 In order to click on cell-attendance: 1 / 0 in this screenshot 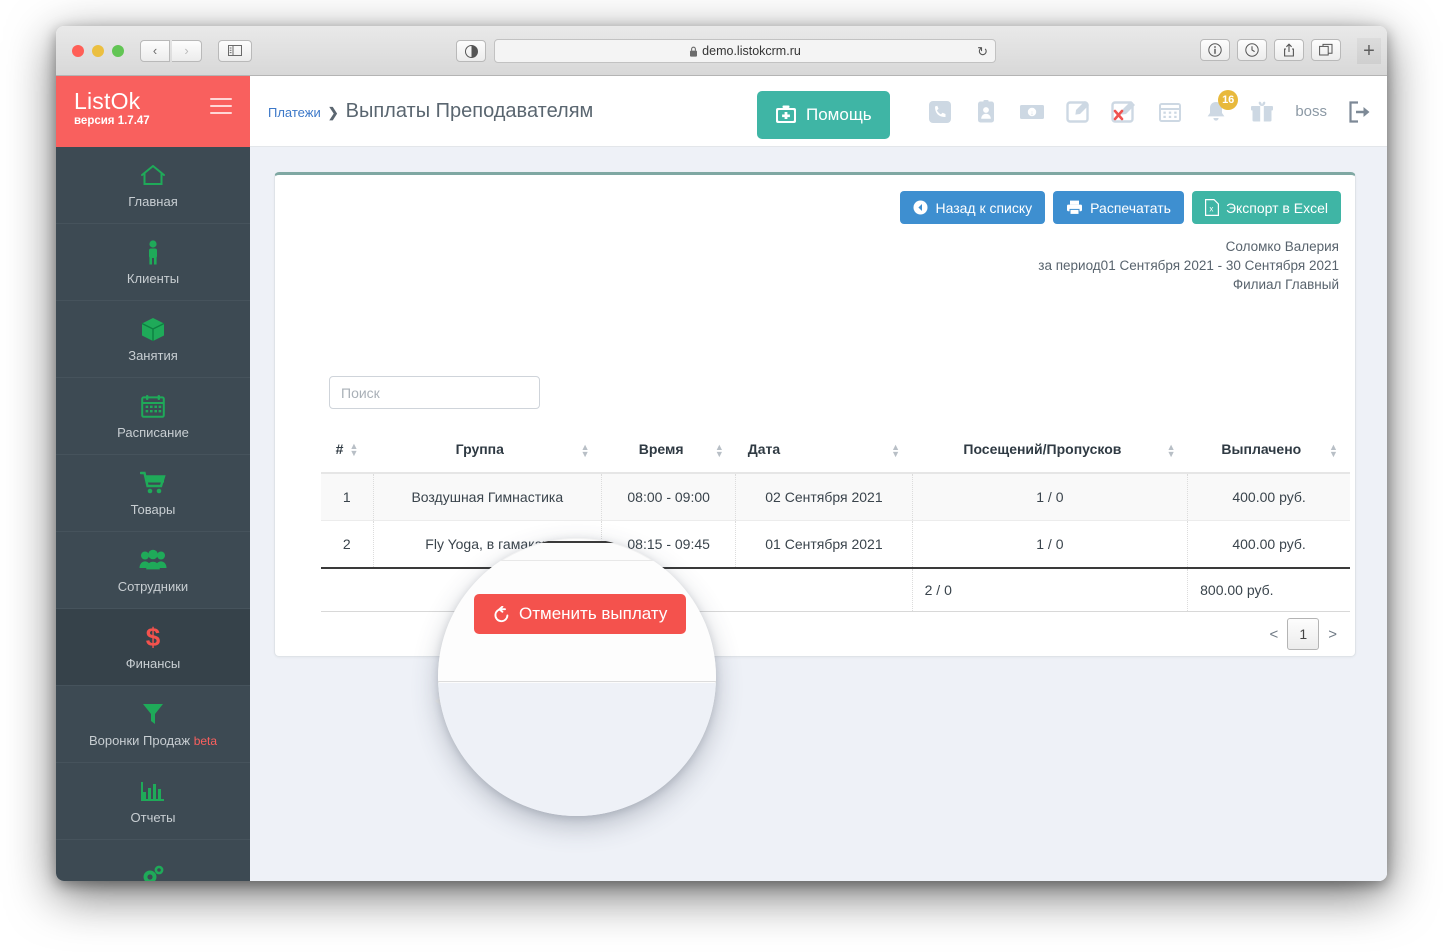, I will do `click(1050, 497)`.